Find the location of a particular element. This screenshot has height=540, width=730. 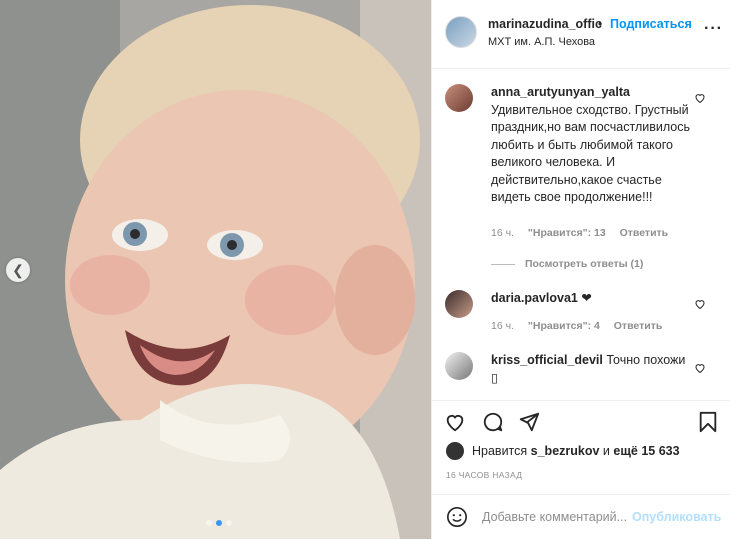

view-replies-button: Посмотреть ответы (1) is located at coordinates (567, 264).